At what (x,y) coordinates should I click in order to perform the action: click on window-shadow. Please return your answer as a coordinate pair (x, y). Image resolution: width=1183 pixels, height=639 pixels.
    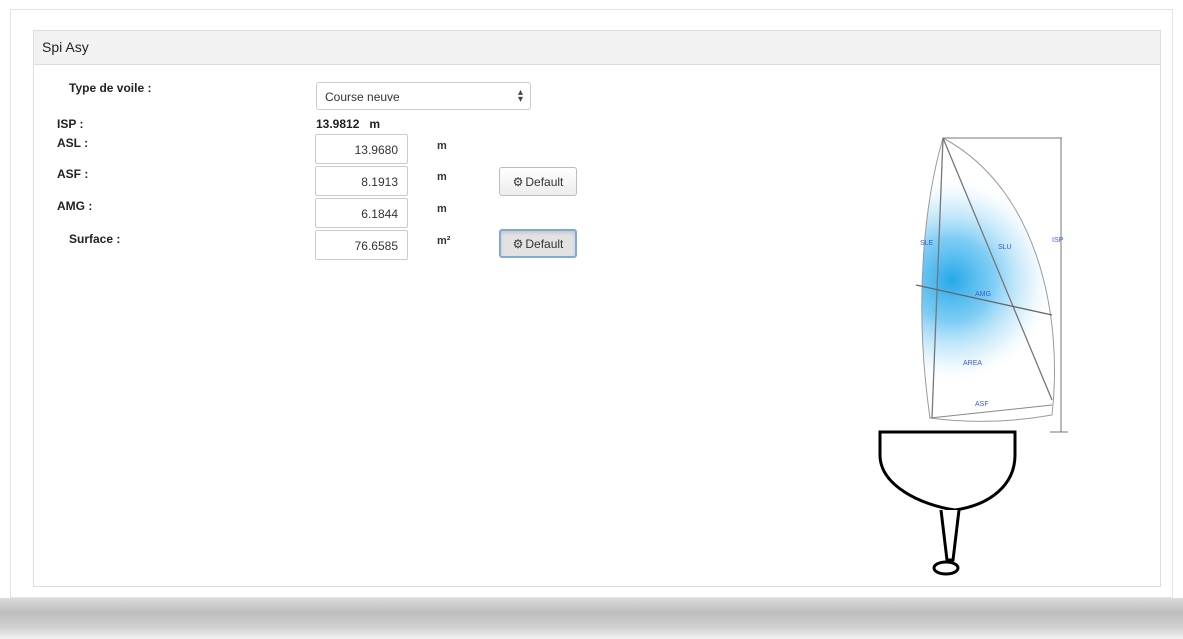
    Looking at the image, I should click on (591, 618).